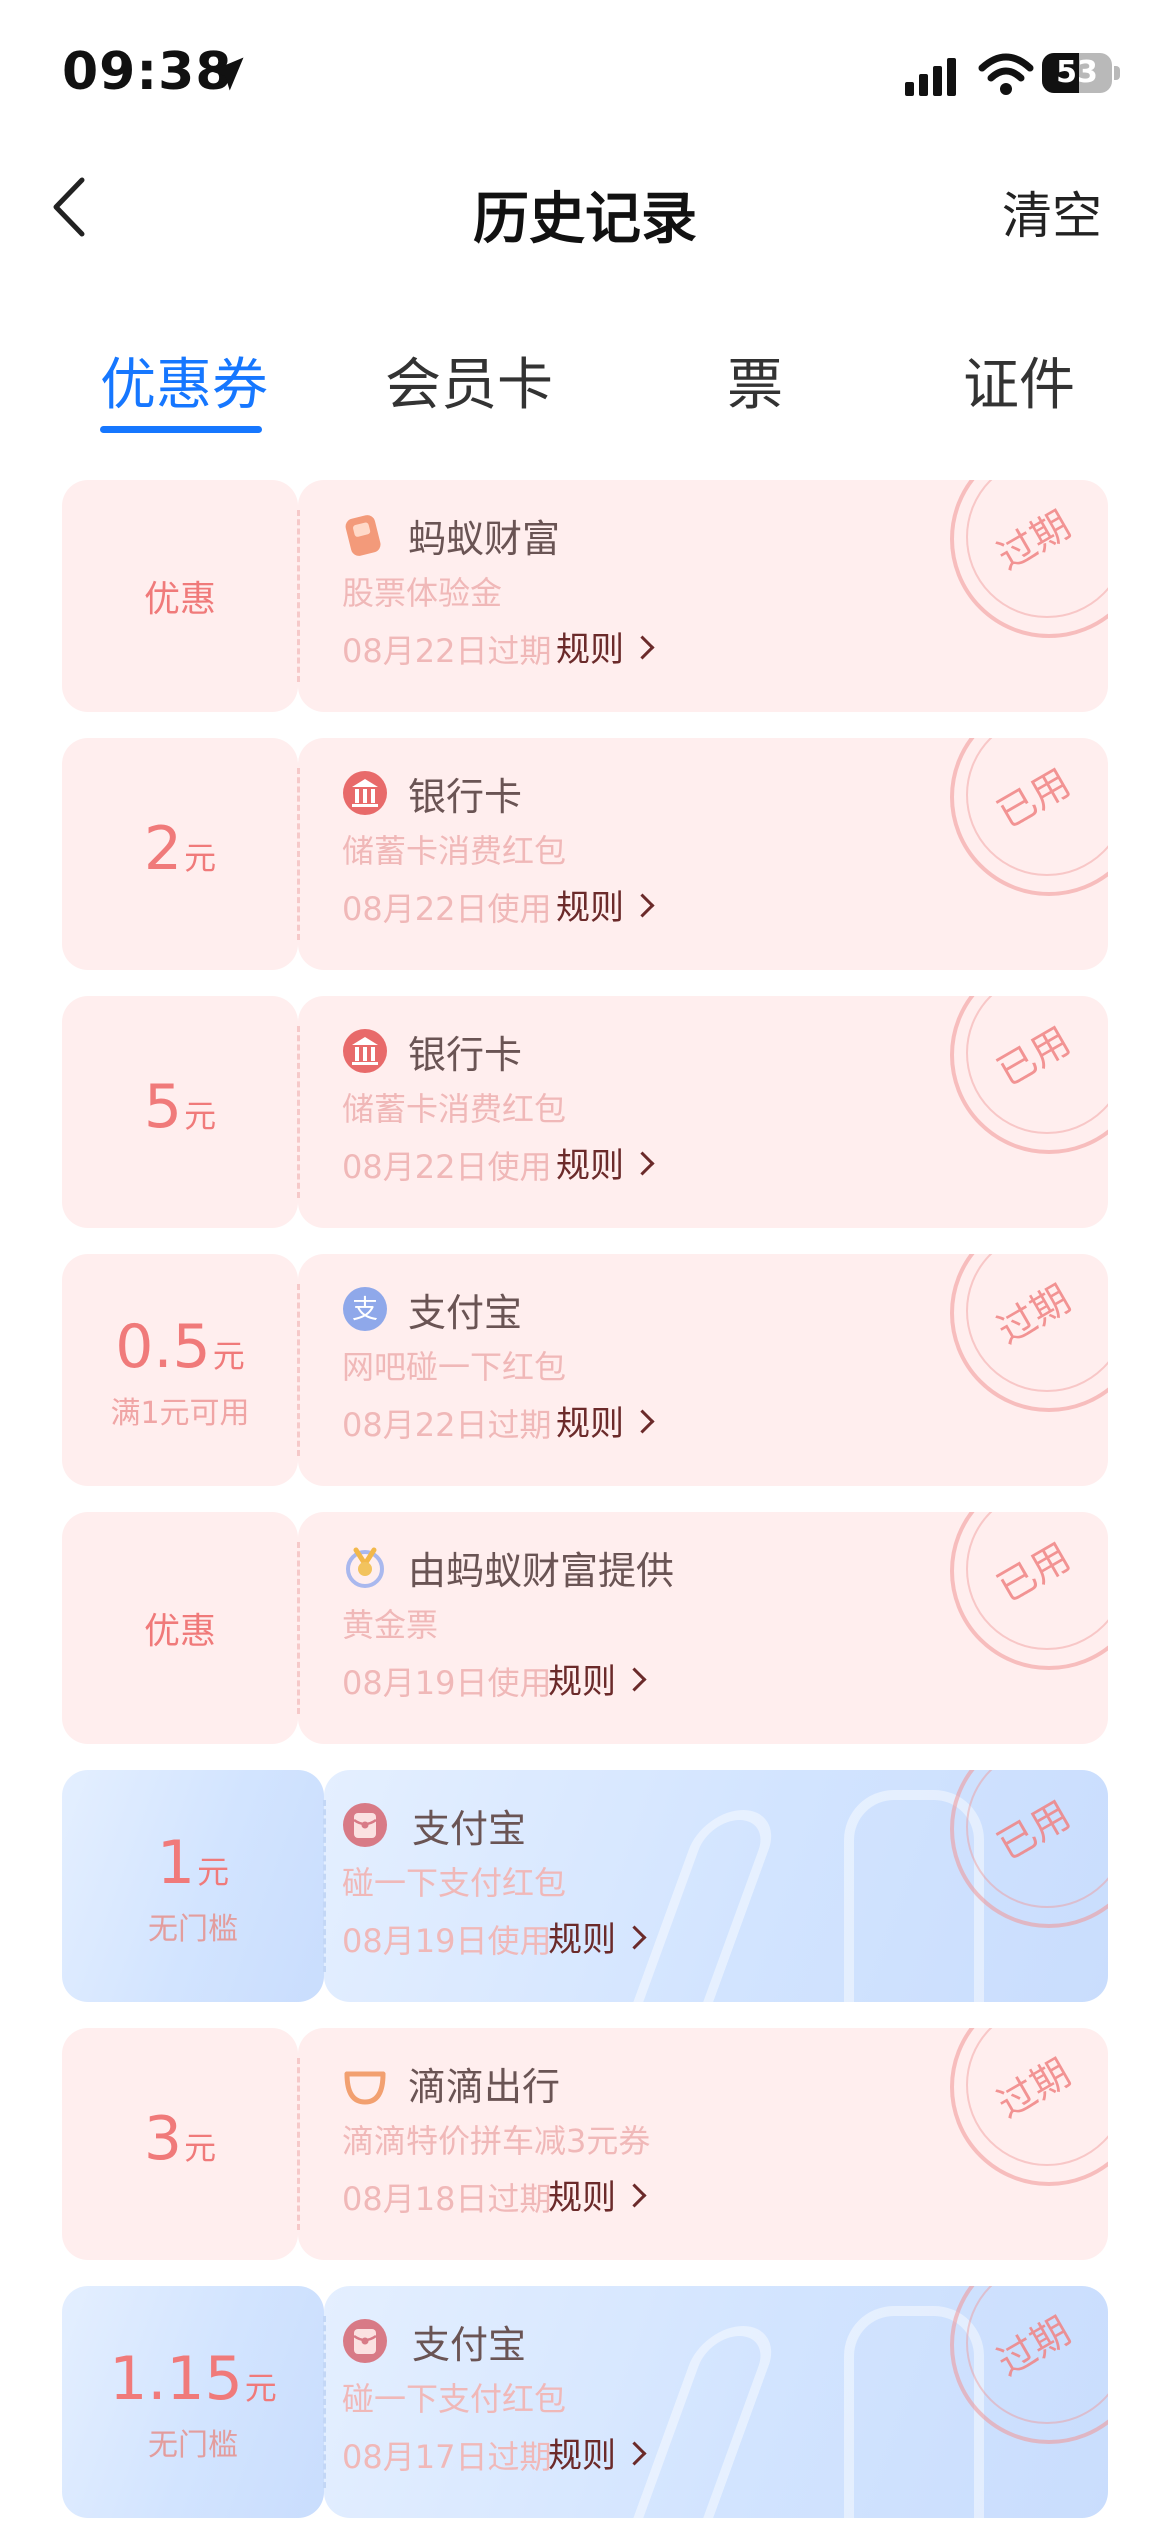  I want to click on coupon-info-panel: 支付宝 碰一下支付红包 08月19日使用 规则 已用, so click(716, 1886).